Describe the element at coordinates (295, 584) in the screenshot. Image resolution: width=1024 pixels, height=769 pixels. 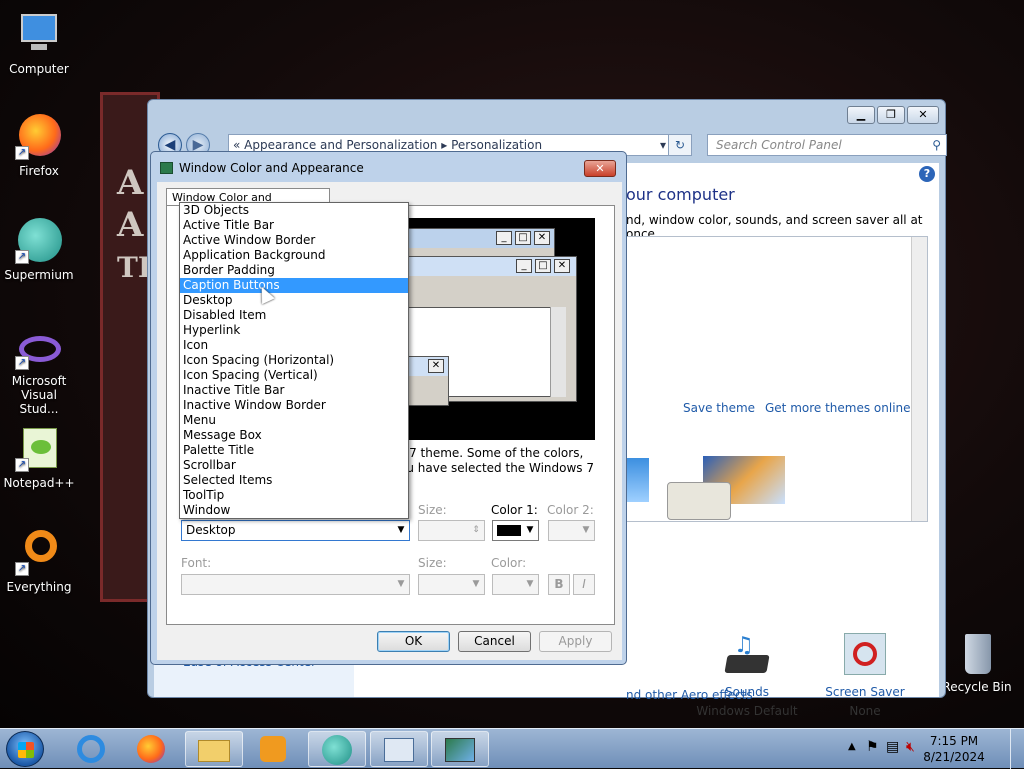
I see `font-select: ▼` at that location.